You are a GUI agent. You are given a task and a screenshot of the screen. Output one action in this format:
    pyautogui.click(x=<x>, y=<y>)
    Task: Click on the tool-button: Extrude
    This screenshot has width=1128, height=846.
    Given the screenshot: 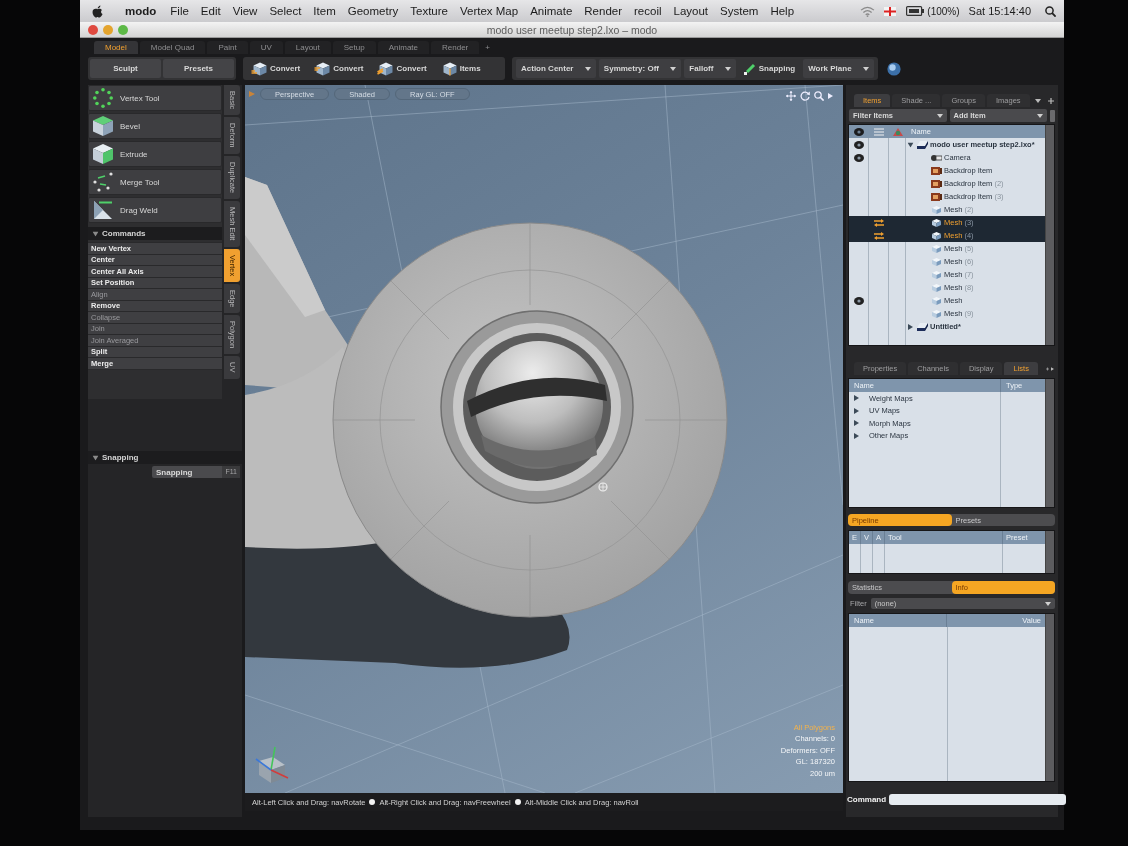 What is the action you would take?
    pyautogui.click(x=155, y=154)
    